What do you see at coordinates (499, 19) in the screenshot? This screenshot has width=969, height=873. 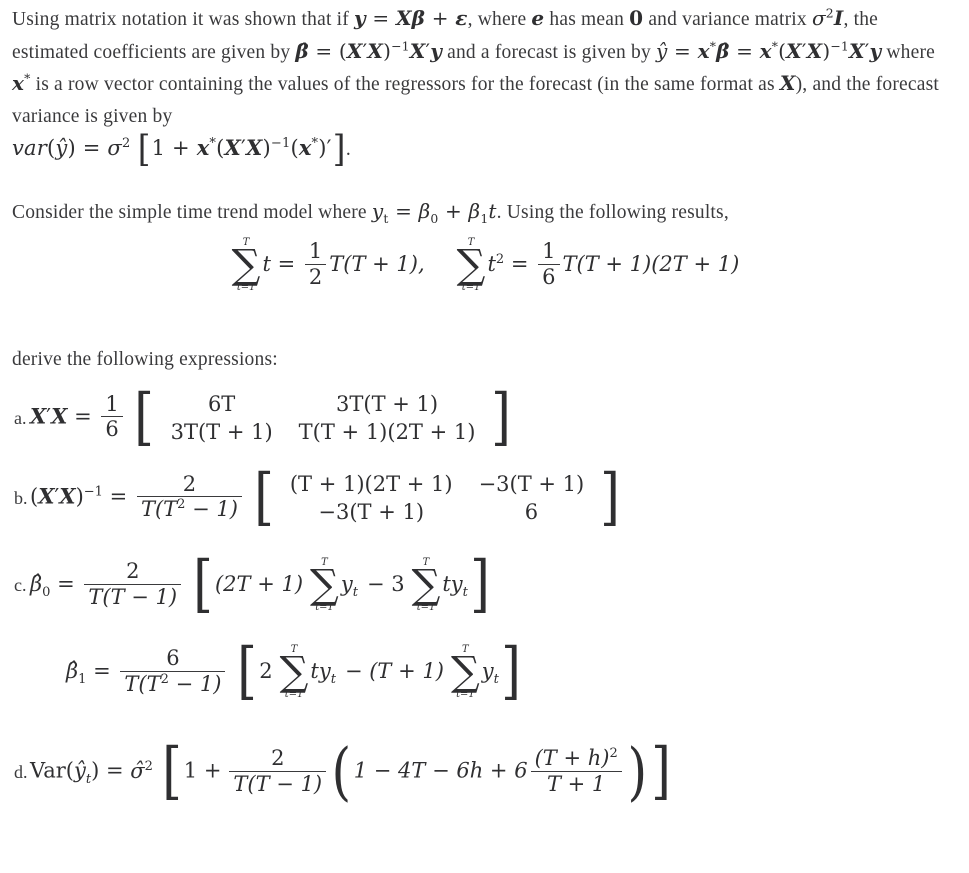 I see `intro-text-2: , where` at bounding box center [499, 19].